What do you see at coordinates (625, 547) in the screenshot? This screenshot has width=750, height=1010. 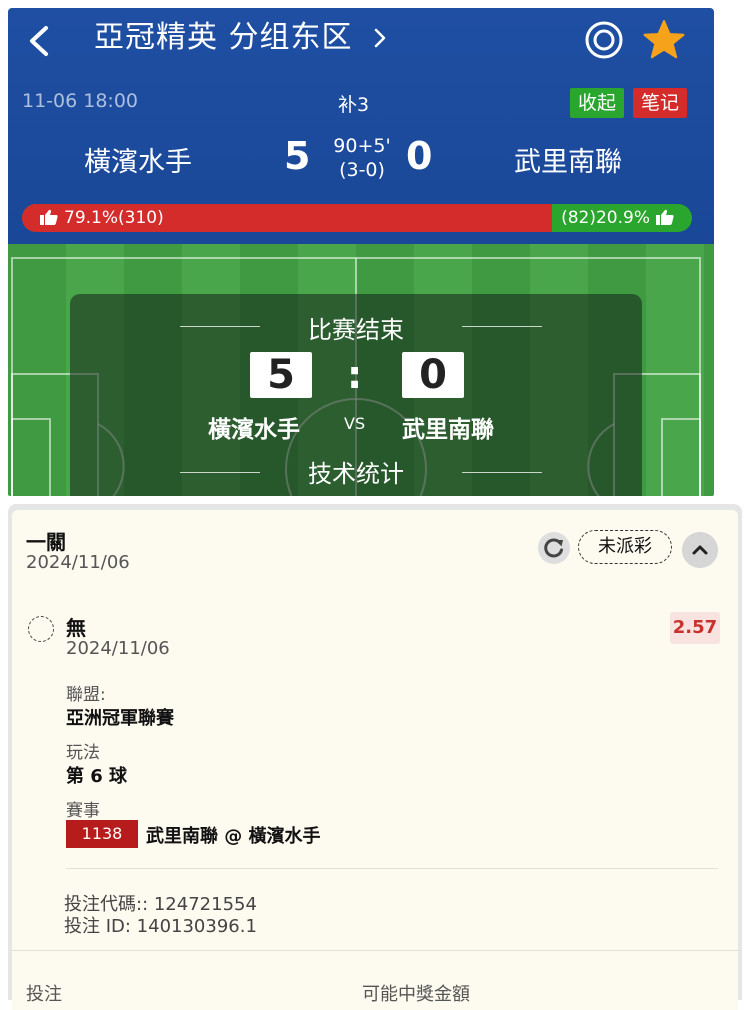 I see `settlement-status-badge: 未派彩` at bounding box center [625, 547].